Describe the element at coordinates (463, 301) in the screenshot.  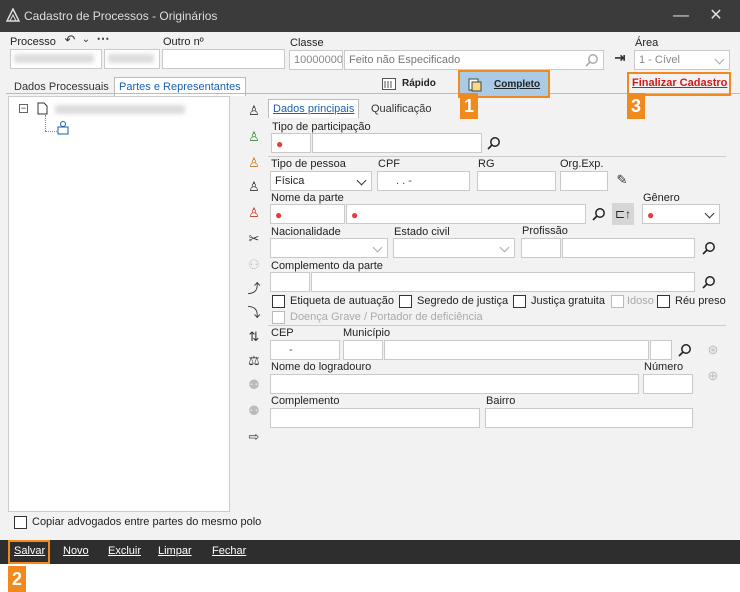
I see `segredo-label: Segredo de justiça` at that location.